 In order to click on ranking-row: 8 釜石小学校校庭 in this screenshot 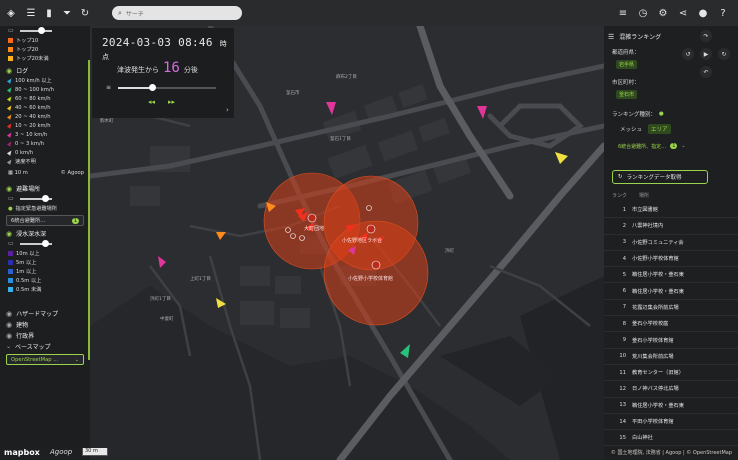, I will do `click(671, 324)`.